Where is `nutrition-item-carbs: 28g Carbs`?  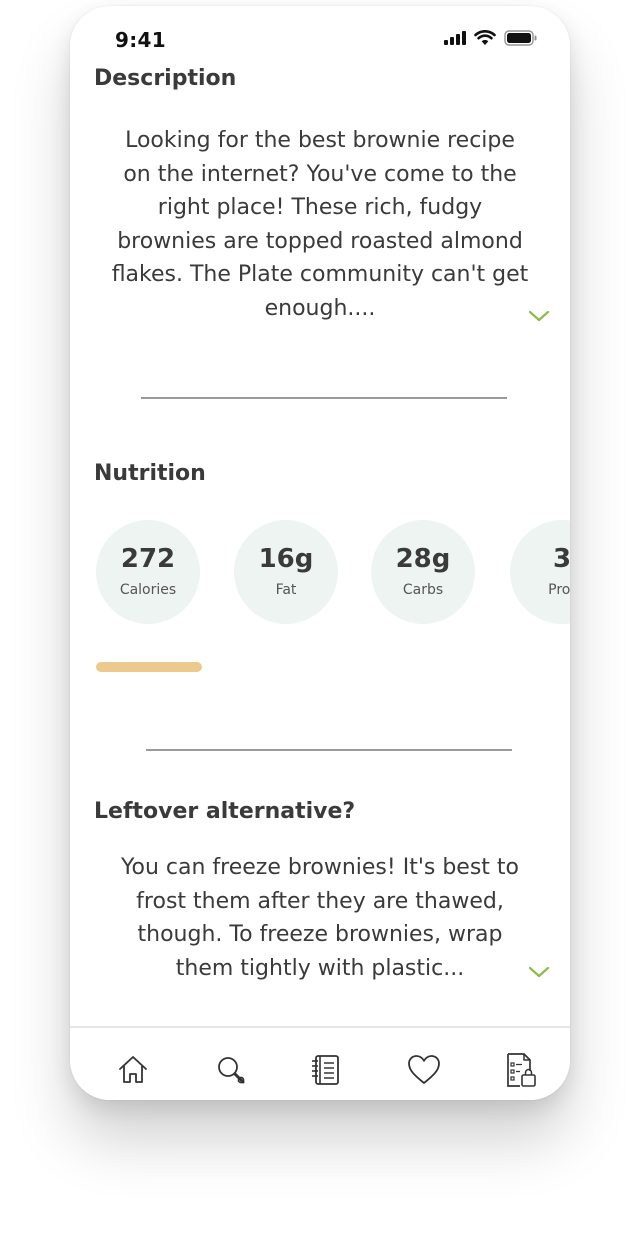 nutrition-item-carbs: 28g Carbs is located at coordinates (423, 572).